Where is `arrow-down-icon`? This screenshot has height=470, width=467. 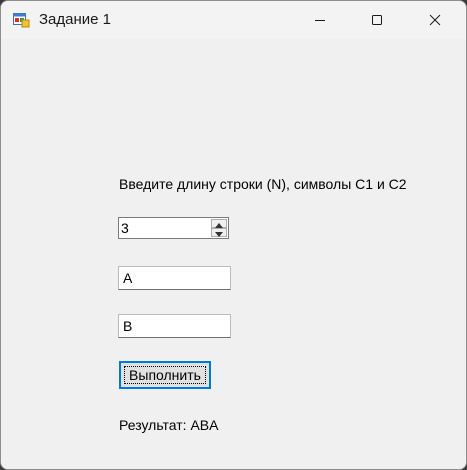 arrow-down-icon is located at coordinates (219, 233).